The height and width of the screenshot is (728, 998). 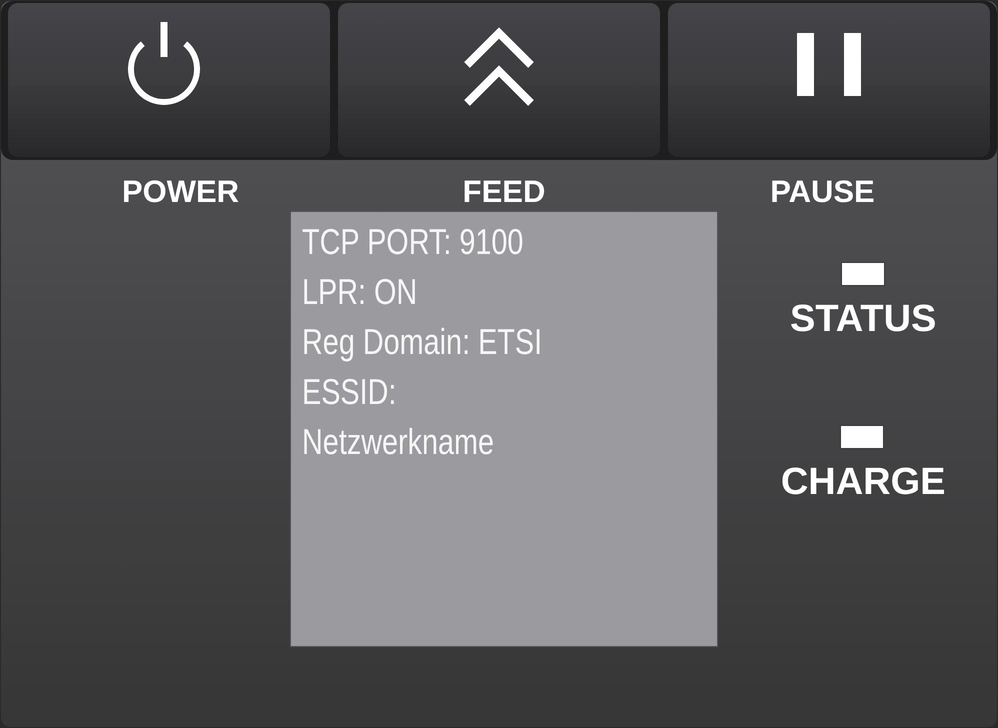 I want to click on feed-button, so click(x=499, y=80).